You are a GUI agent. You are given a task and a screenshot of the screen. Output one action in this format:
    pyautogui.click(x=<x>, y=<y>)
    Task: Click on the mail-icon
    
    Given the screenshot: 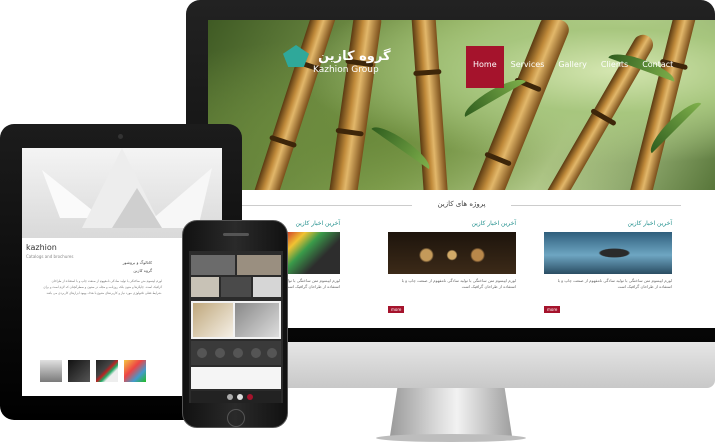 What is the action you would take?
    pyautogui.click(x=240, y=397)
    